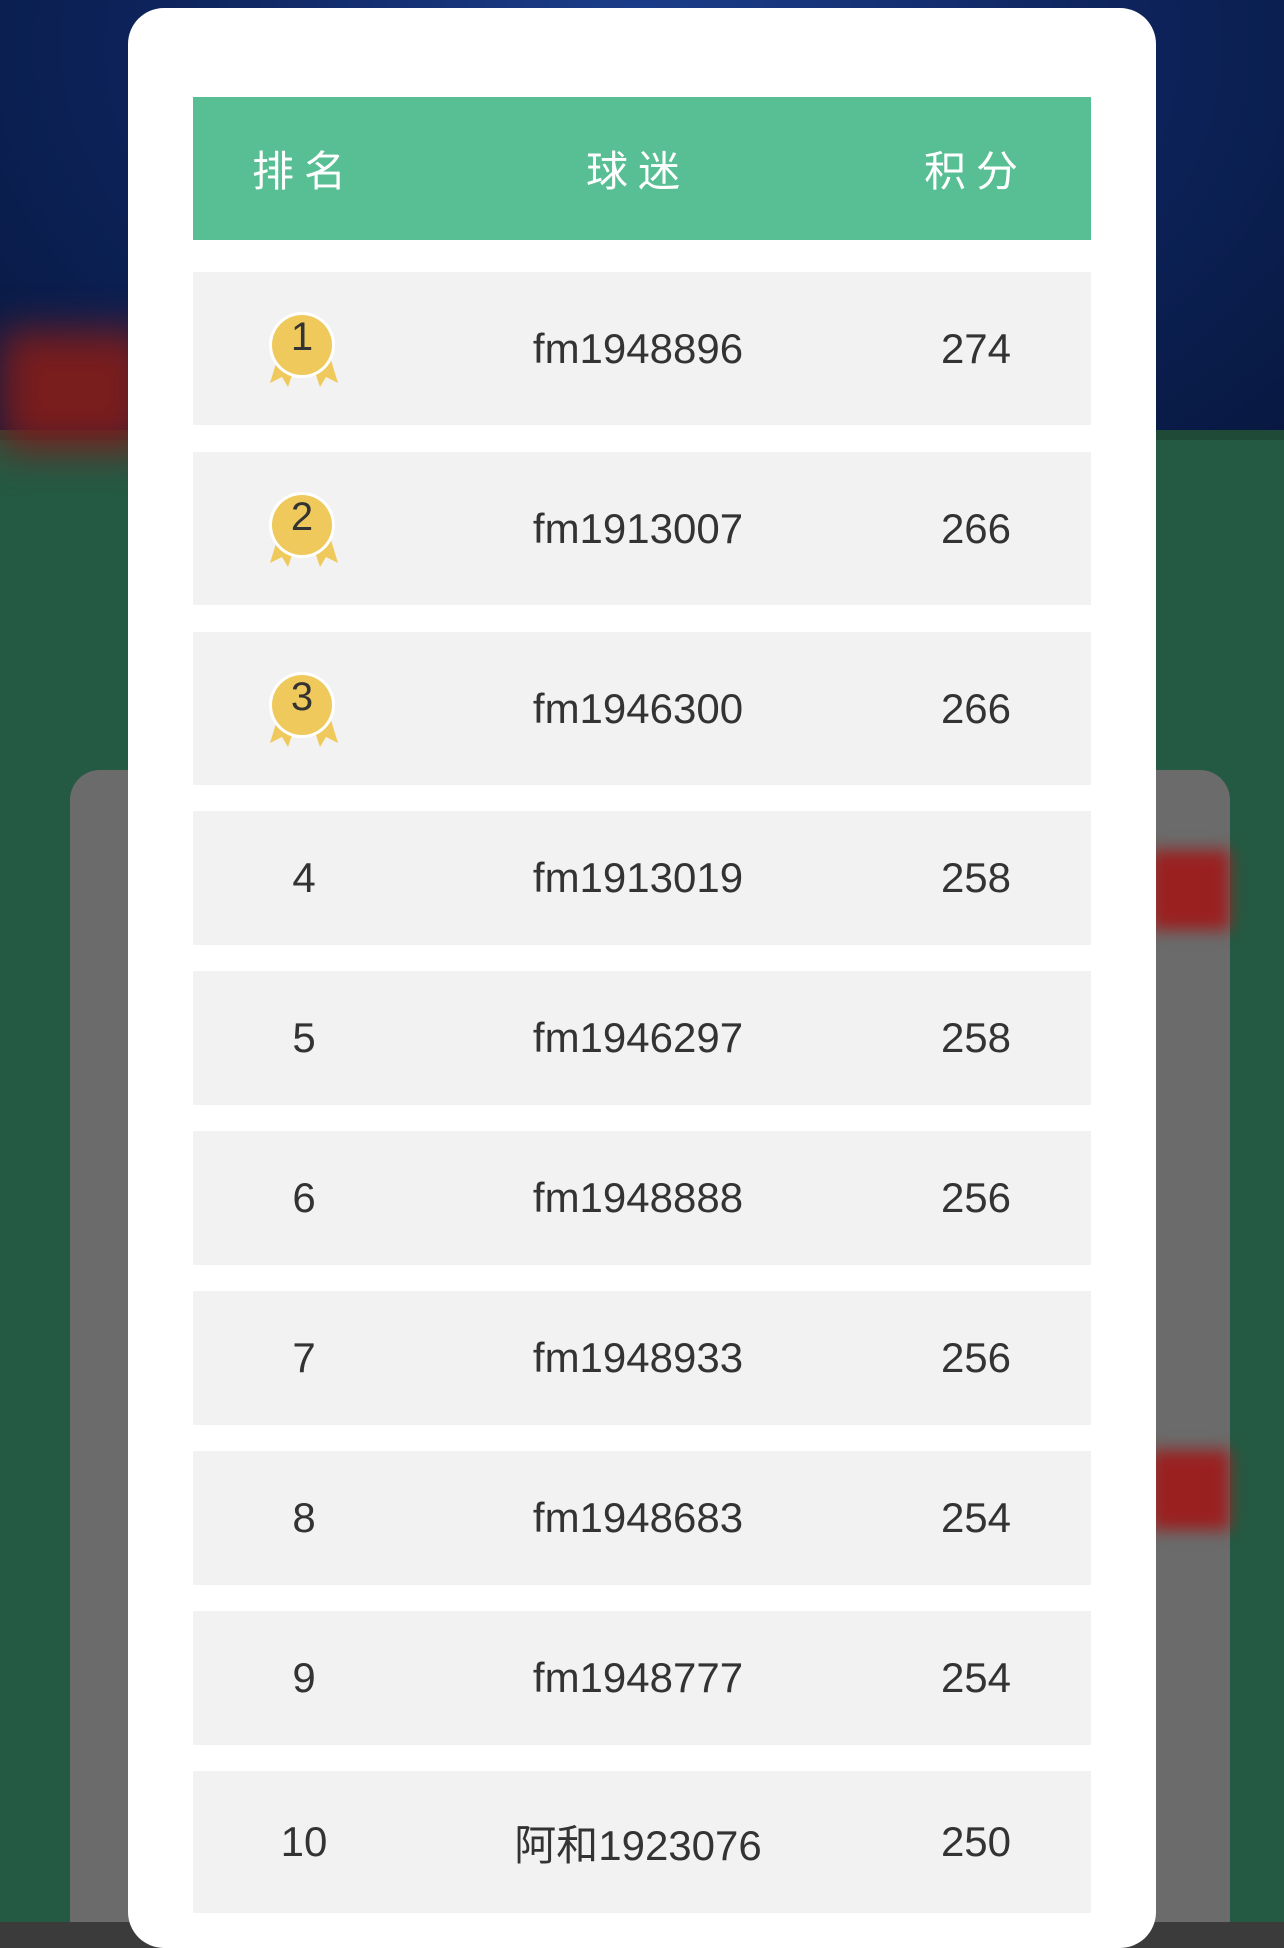  I want to click on rank-cell: 10, so click(304, 1842).